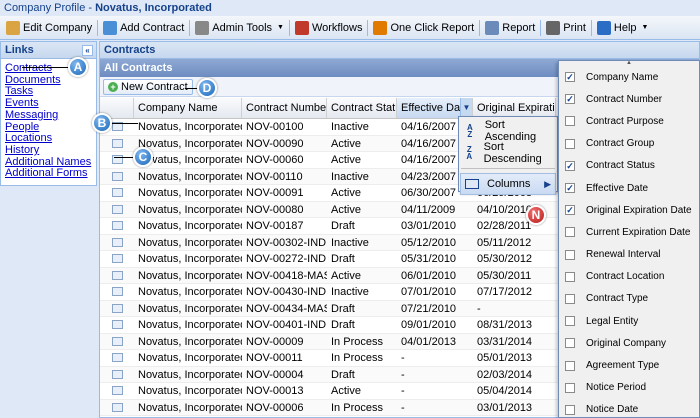 The width and height of the screenshot is (700, 418). Describe the element at coordinates (623, 28) in the screenshot. I see `toolbar-button-7: Help ▼` at that location.